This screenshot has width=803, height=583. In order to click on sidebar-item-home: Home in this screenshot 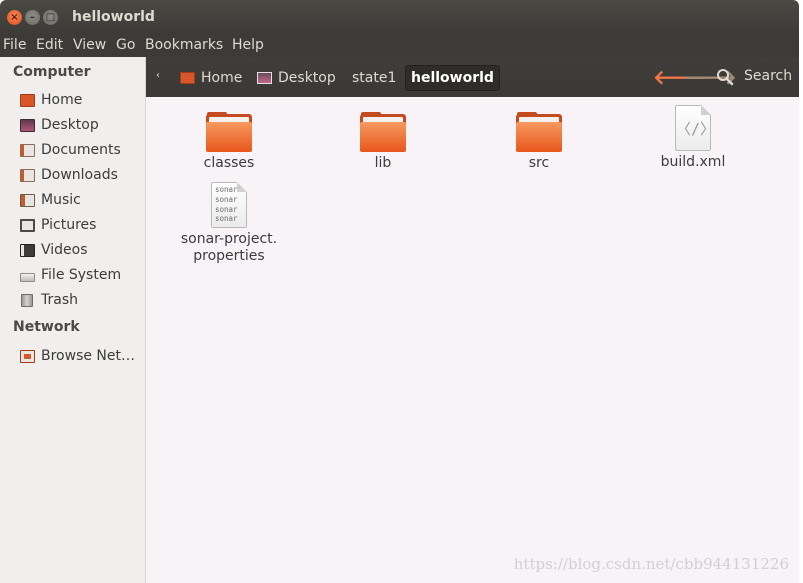, I will do `click(82, 100)`.